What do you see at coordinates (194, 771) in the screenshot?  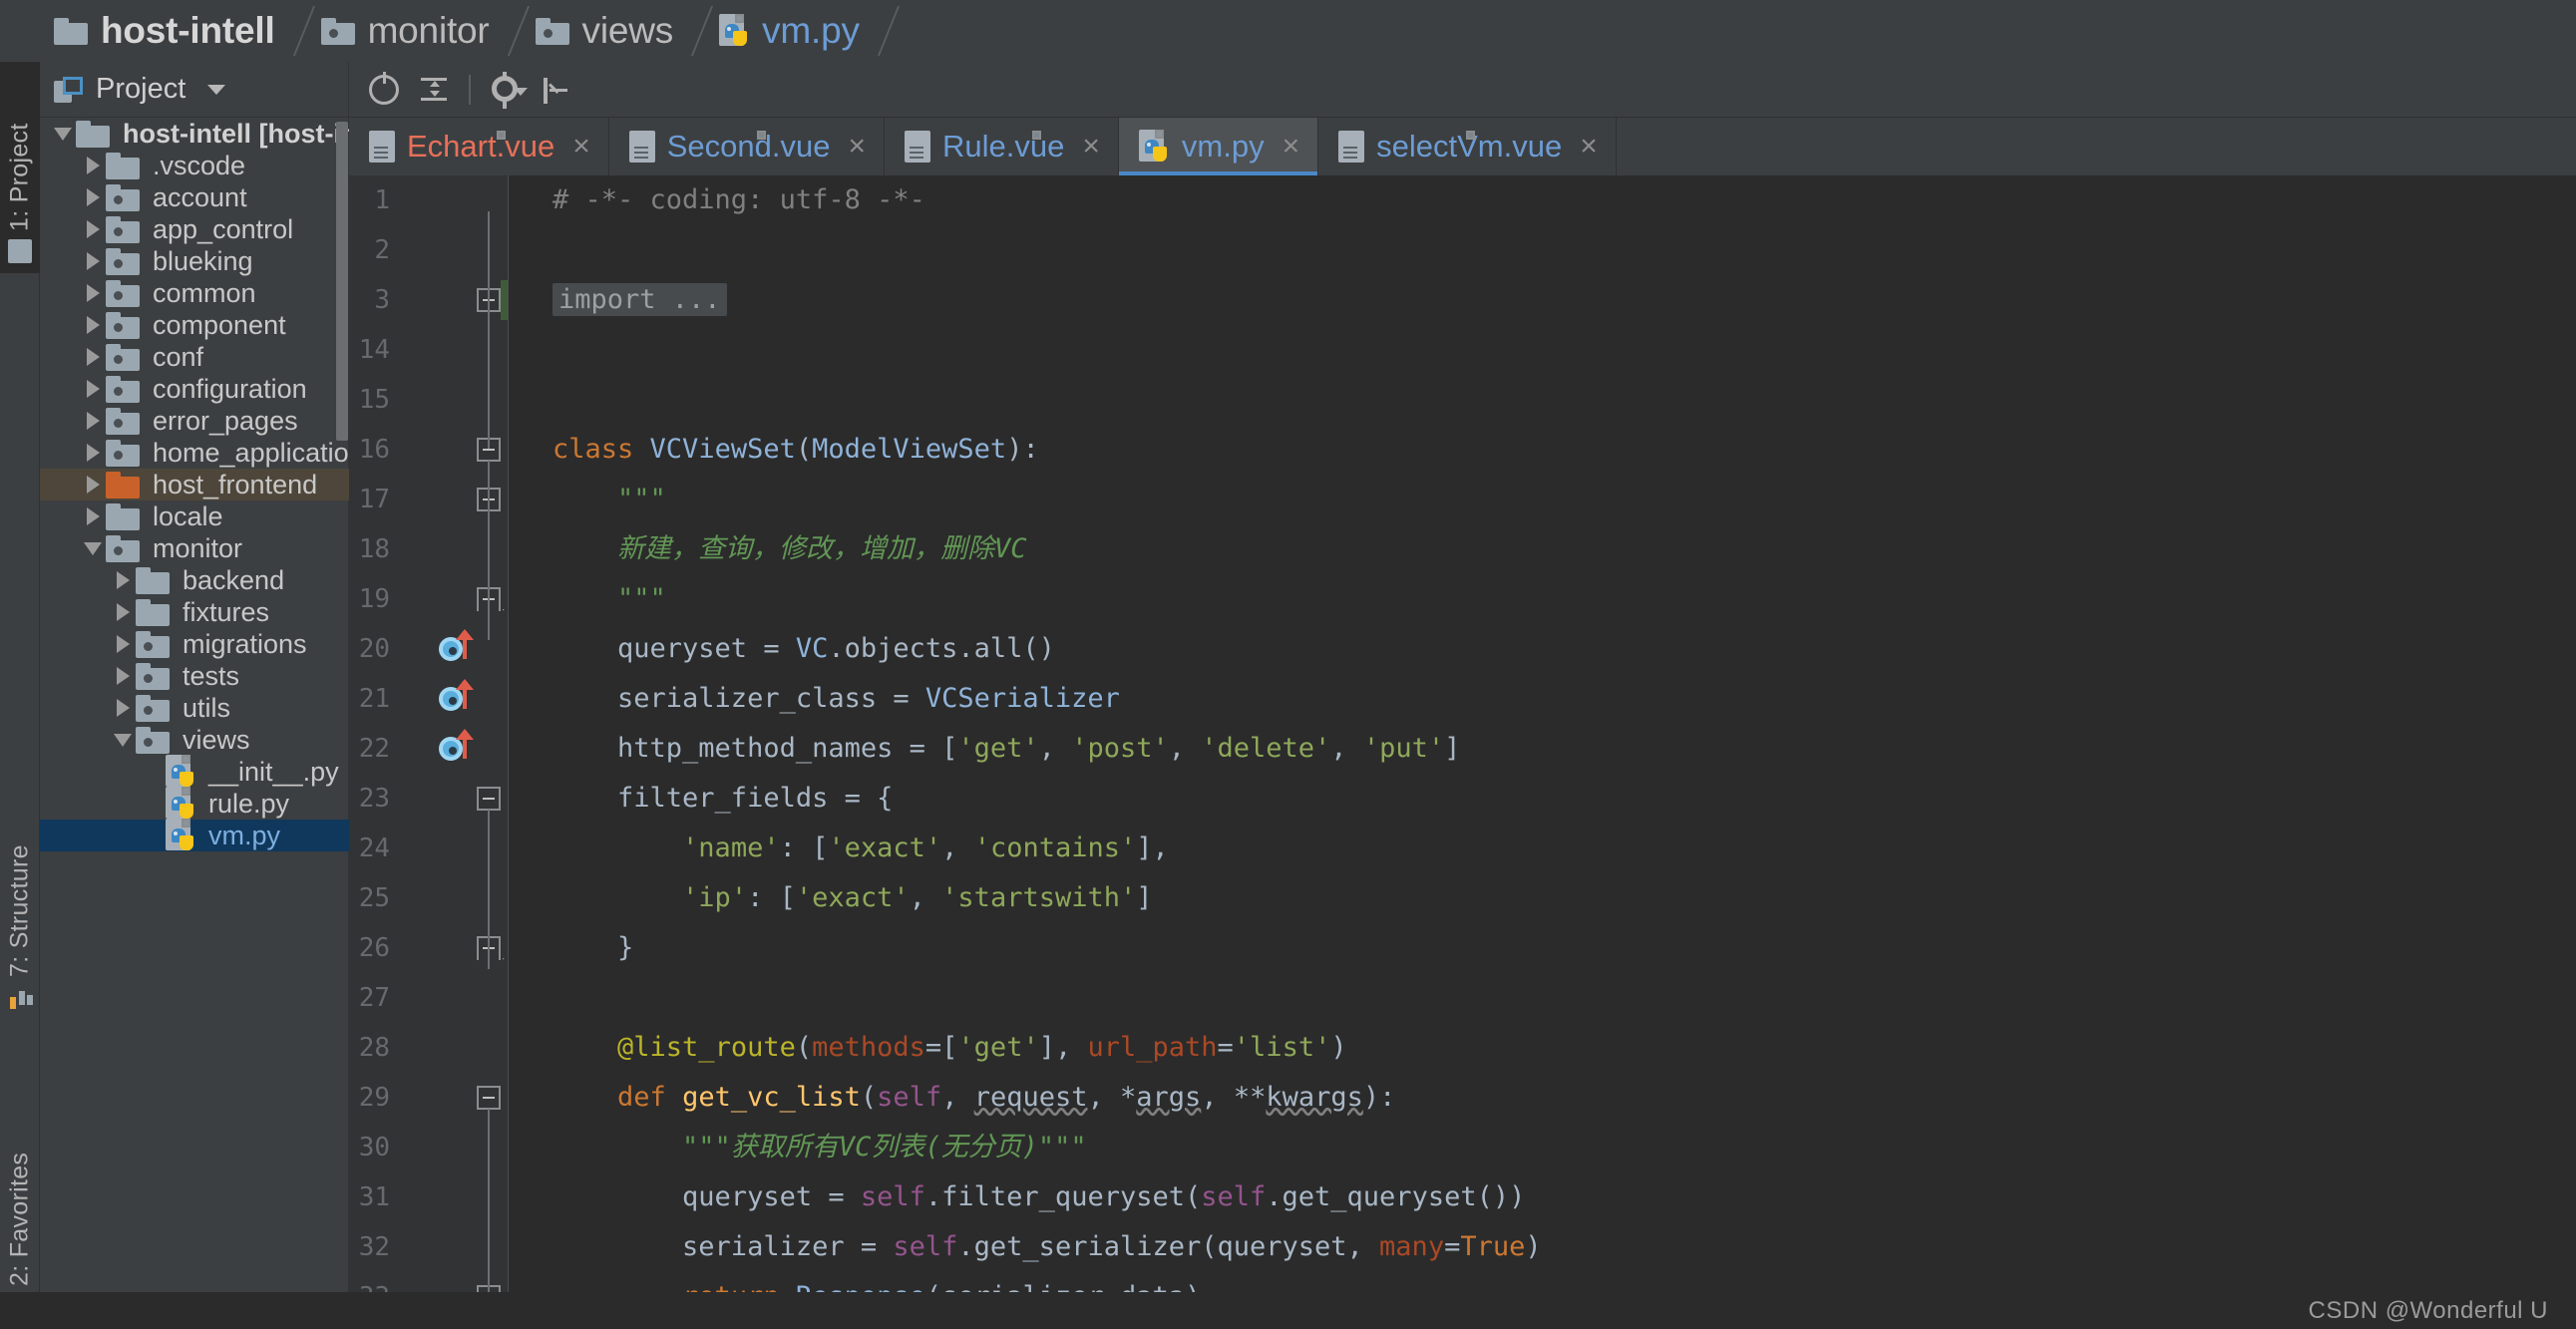 I see `tree-item--init-py: __init__.py` at bounding box center [194, 771].